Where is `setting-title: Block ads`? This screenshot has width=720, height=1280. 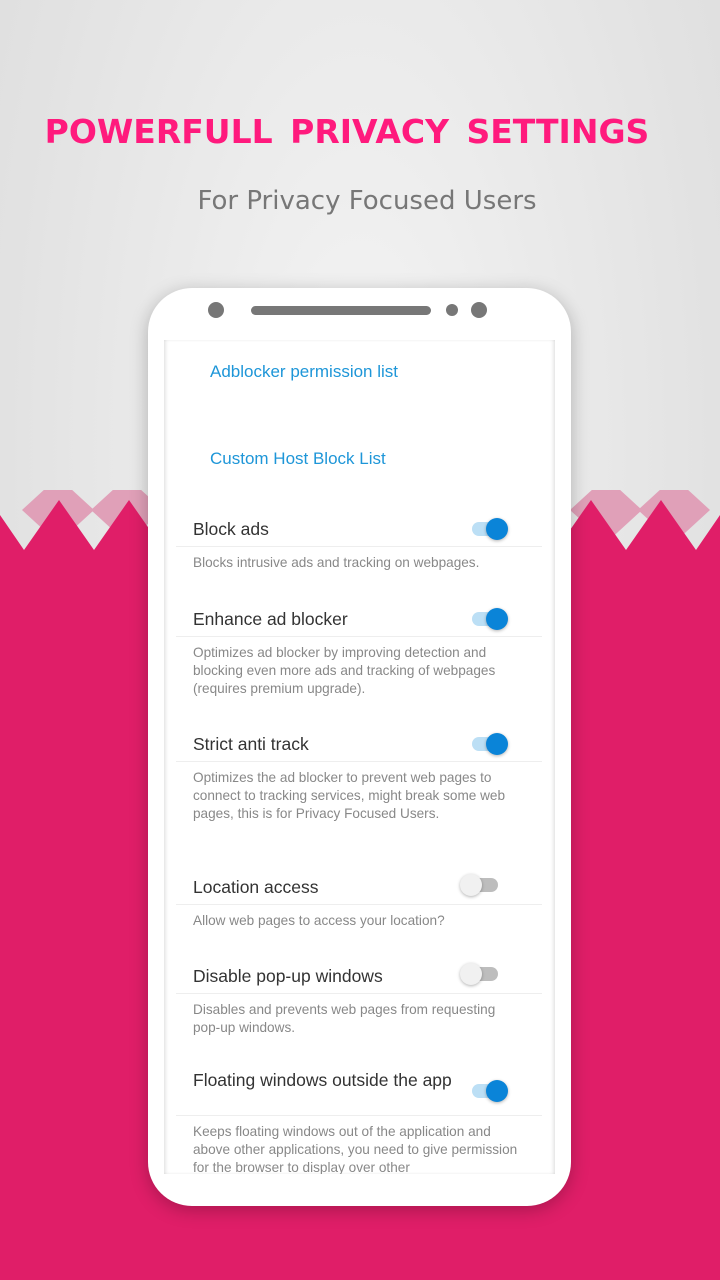
setting-title: Block ads is located at coordinates (231, 529).